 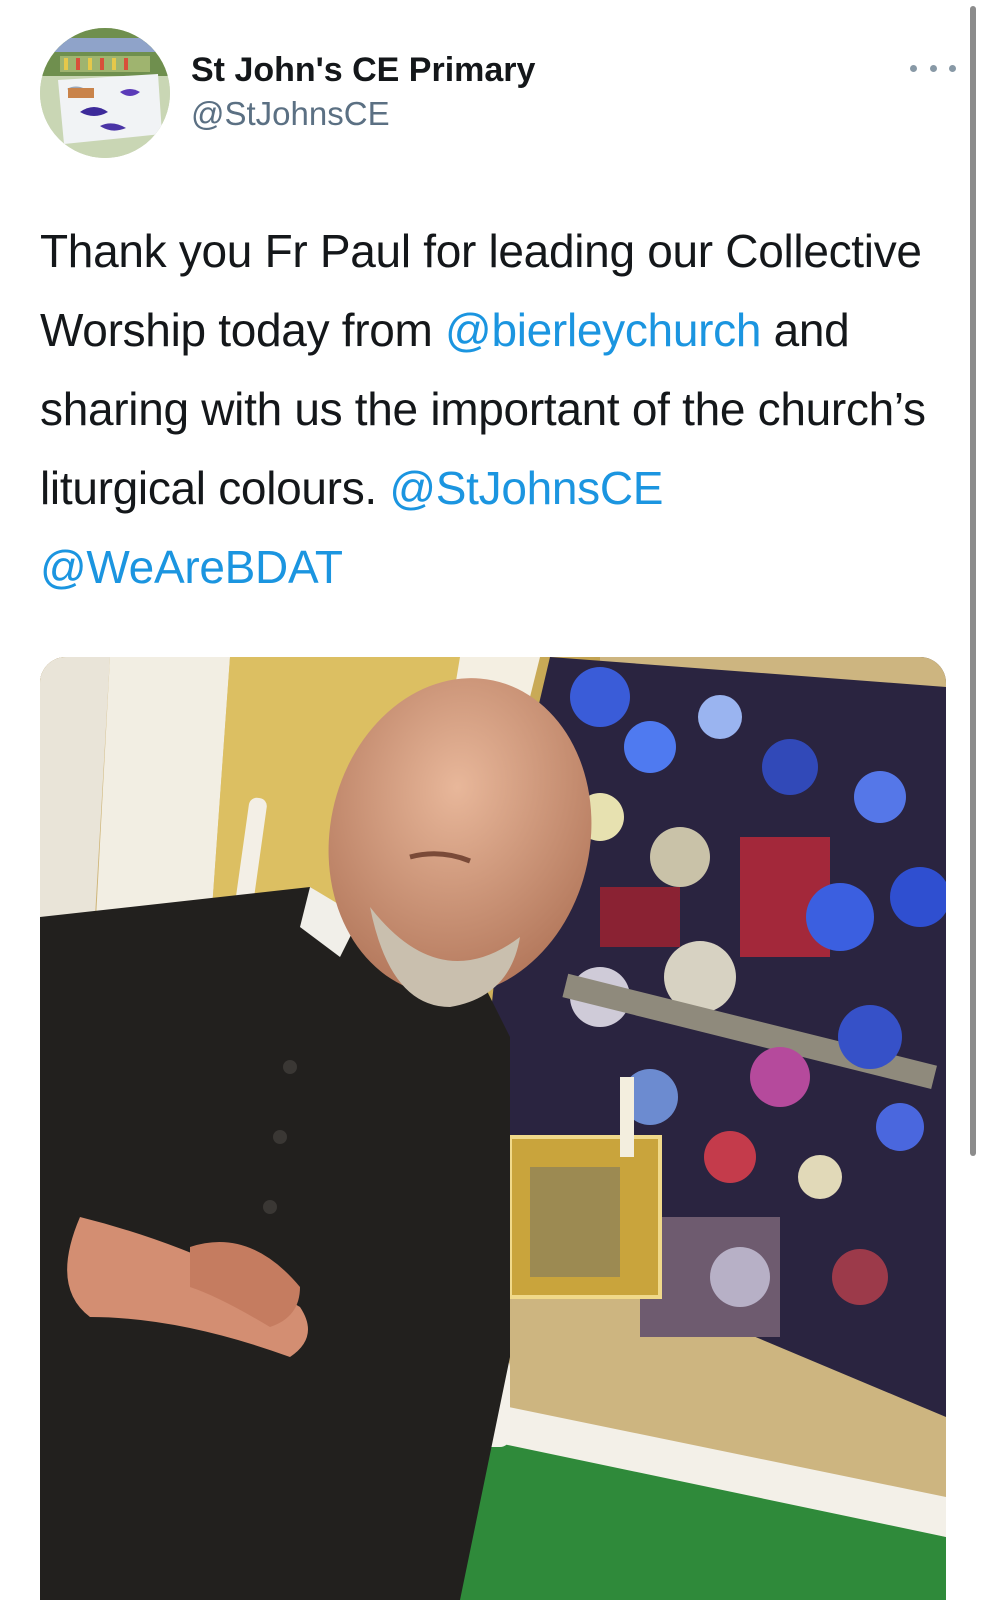 I want to click on author-handle: @StJohnsCE, so click(x=363, y=114).